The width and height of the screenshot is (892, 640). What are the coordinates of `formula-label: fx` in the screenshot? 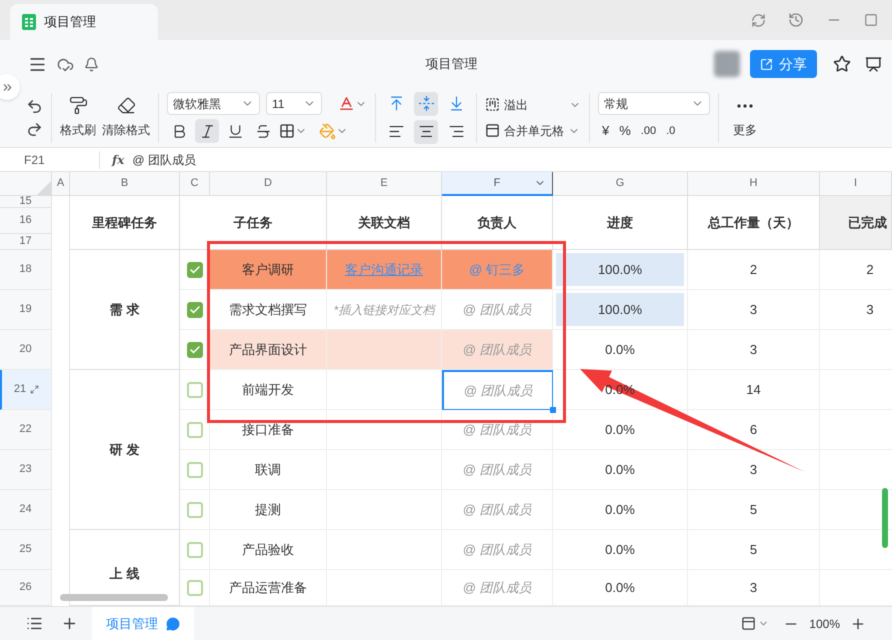 It's located at (118, 160).